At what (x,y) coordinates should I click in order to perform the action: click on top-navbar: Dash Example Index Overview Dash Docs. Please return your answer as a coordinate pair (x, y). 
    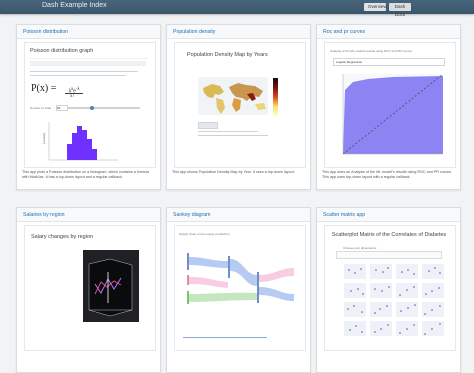
    Looking at the image, I should click on (237, 8).